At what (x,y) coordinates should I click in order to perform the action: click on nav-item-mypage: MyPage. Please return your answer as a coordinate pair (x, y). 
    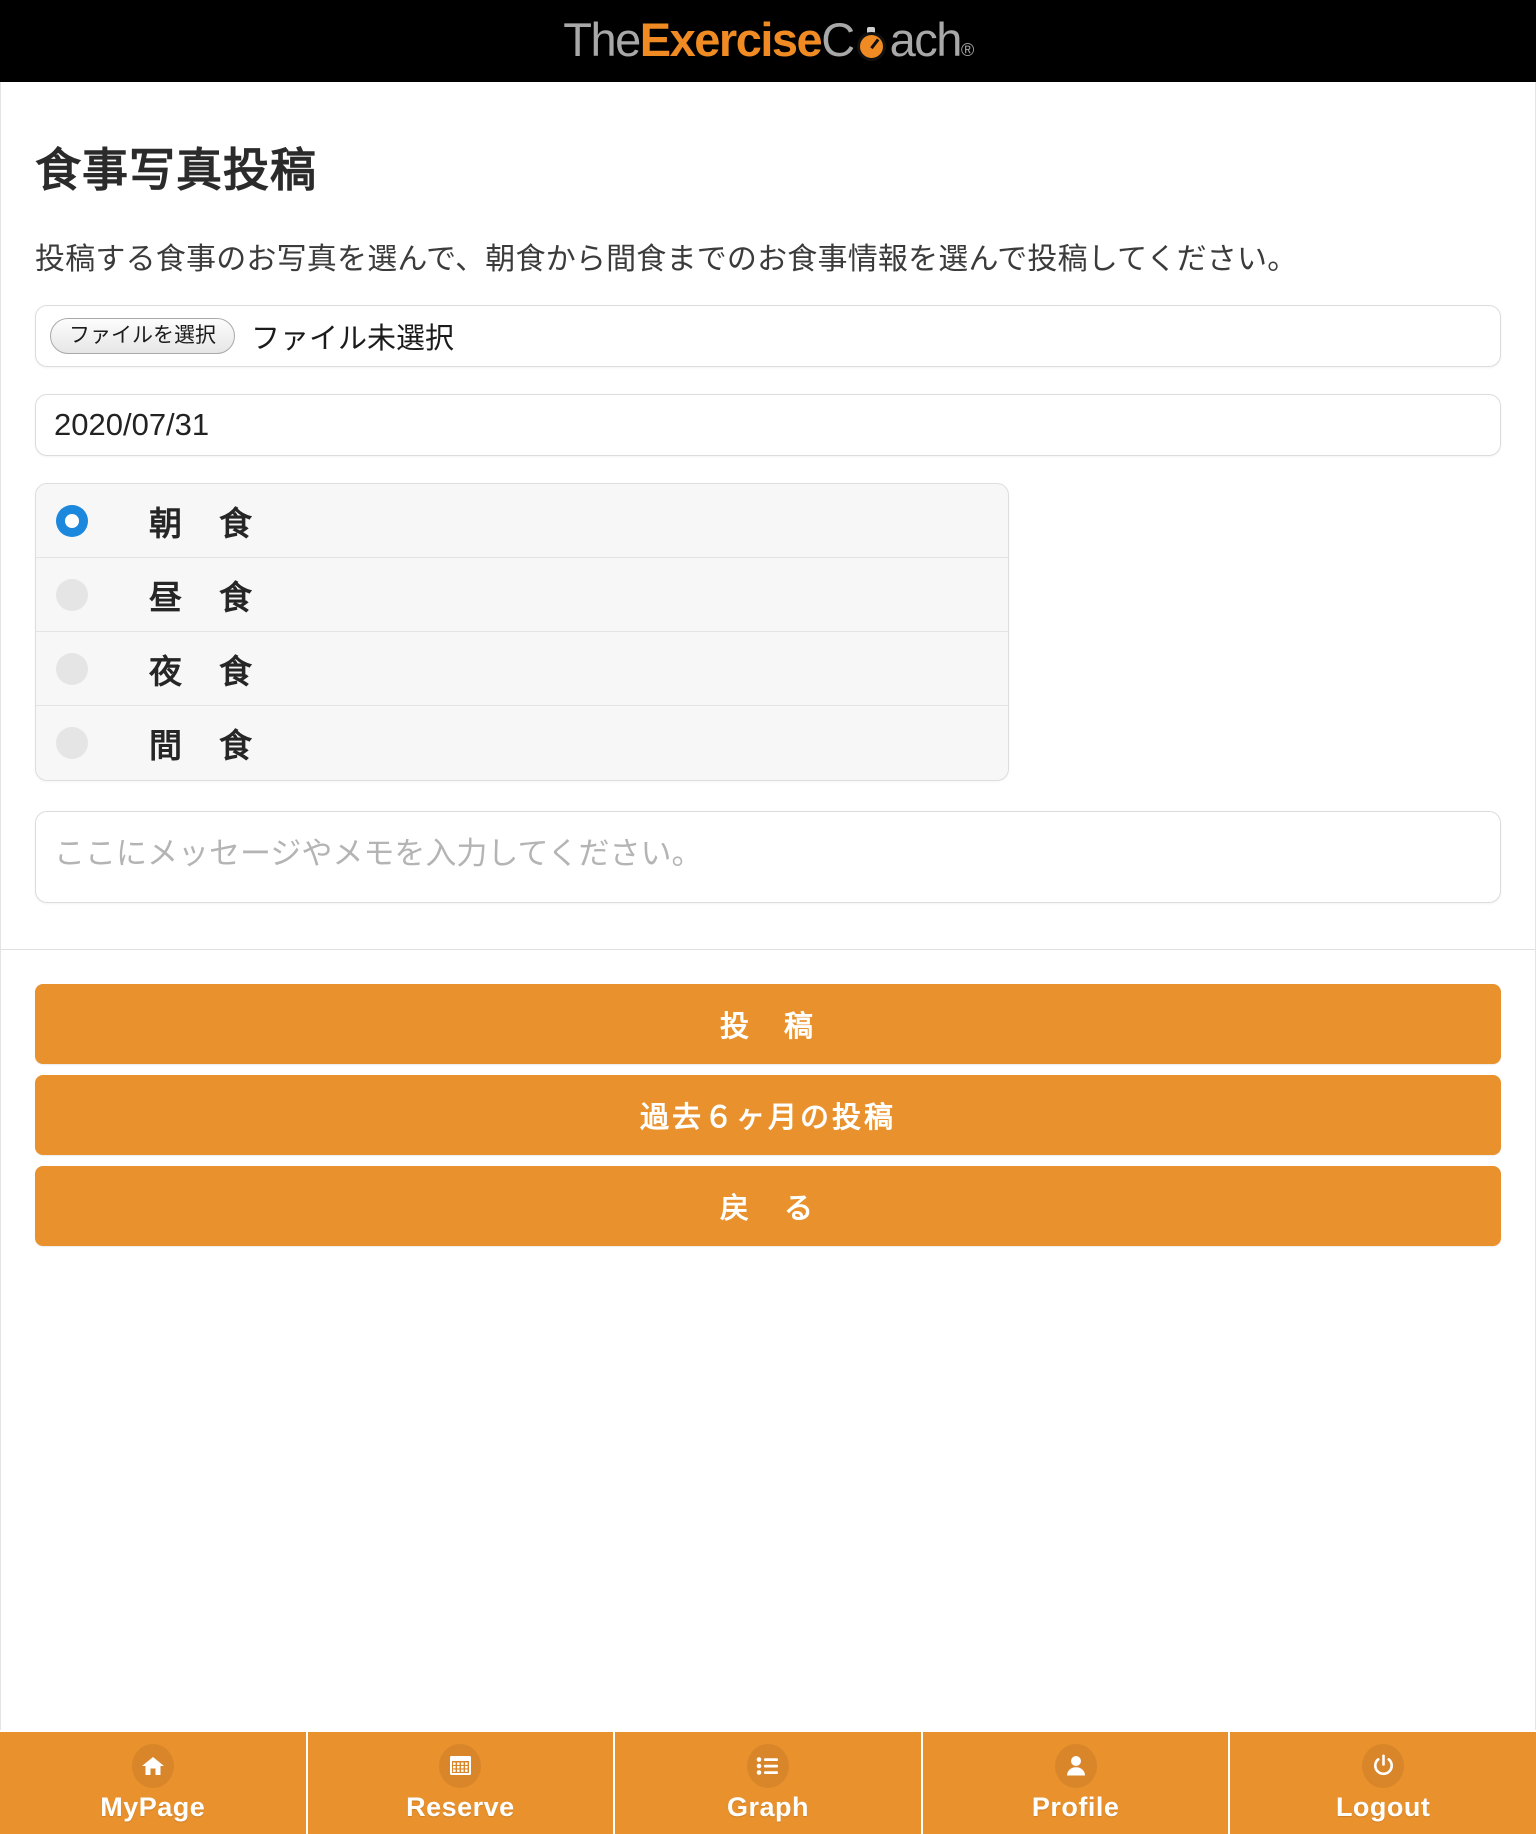
    Looking at the image, I should click on (154, 1783).